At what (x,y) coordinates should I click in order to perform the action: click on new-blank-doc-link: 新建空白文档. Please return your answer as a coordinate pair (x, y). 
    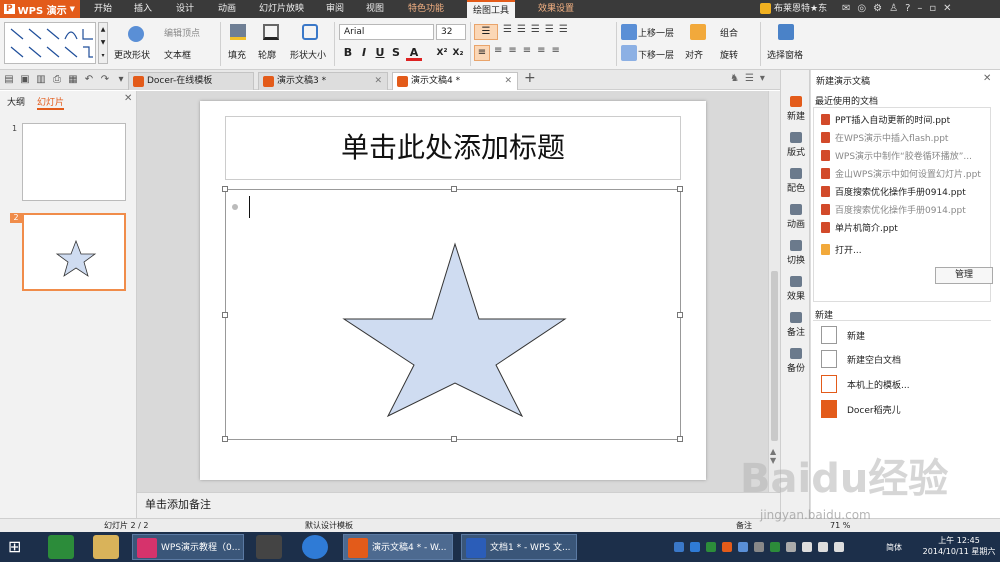
    Looking at the image, I should click on (861, 359).